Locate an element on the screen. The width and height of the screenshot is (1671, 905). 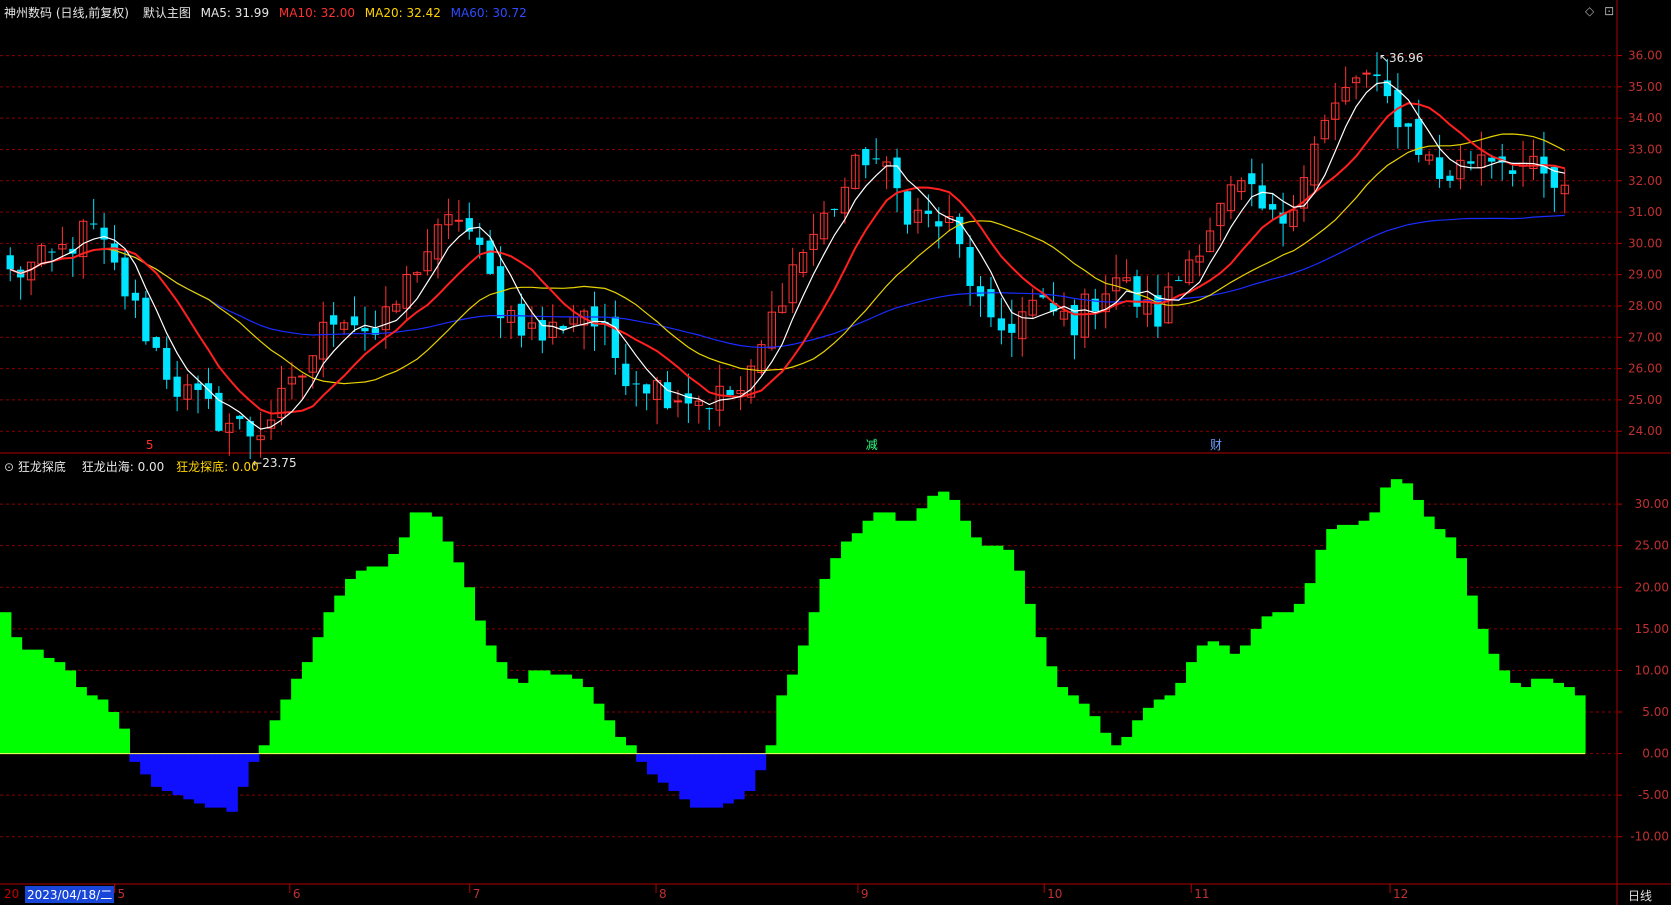
ma20-label: MA20: 32.42 is located at coordinates (402, 13).